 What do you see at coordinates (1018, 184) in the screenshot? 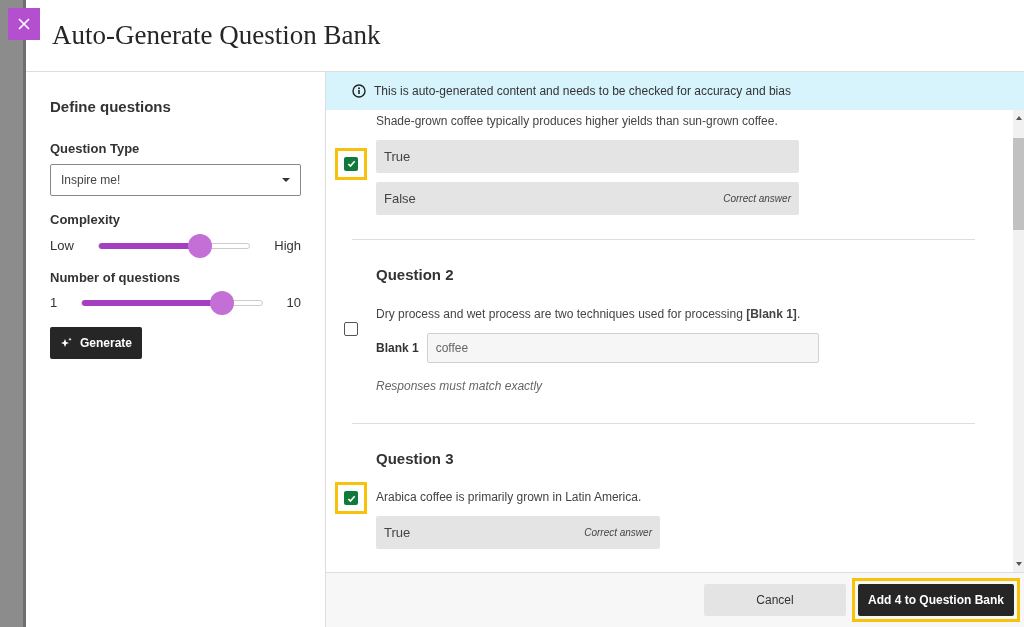
I see `scrollbar-thumb` at bounding box center [1018, 184].